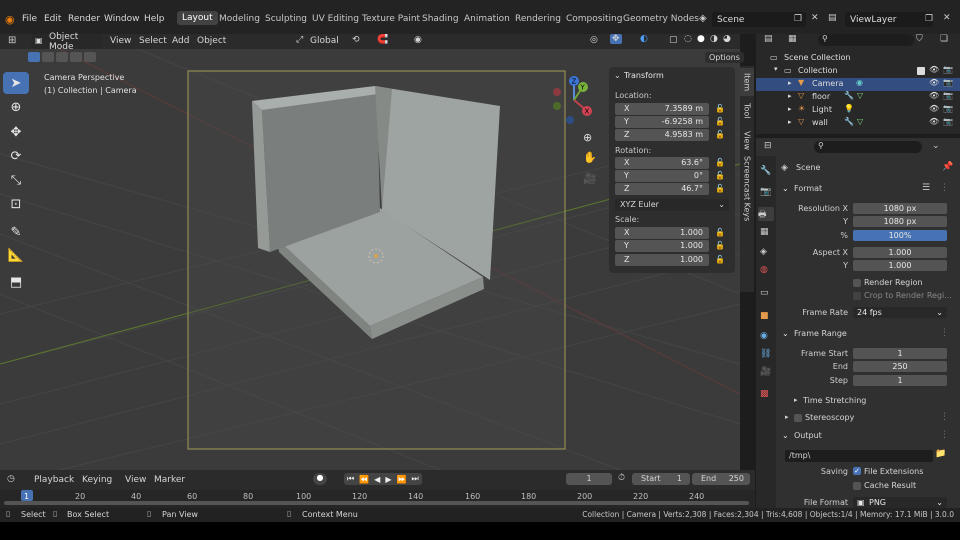 This screenshot has width=960, height=540. What do you see at coordinates (858, 110) in the screenshot?
I see `list-item: ▸ ☀ Light 💡 👁 📷` at bounding box center [858, 110].